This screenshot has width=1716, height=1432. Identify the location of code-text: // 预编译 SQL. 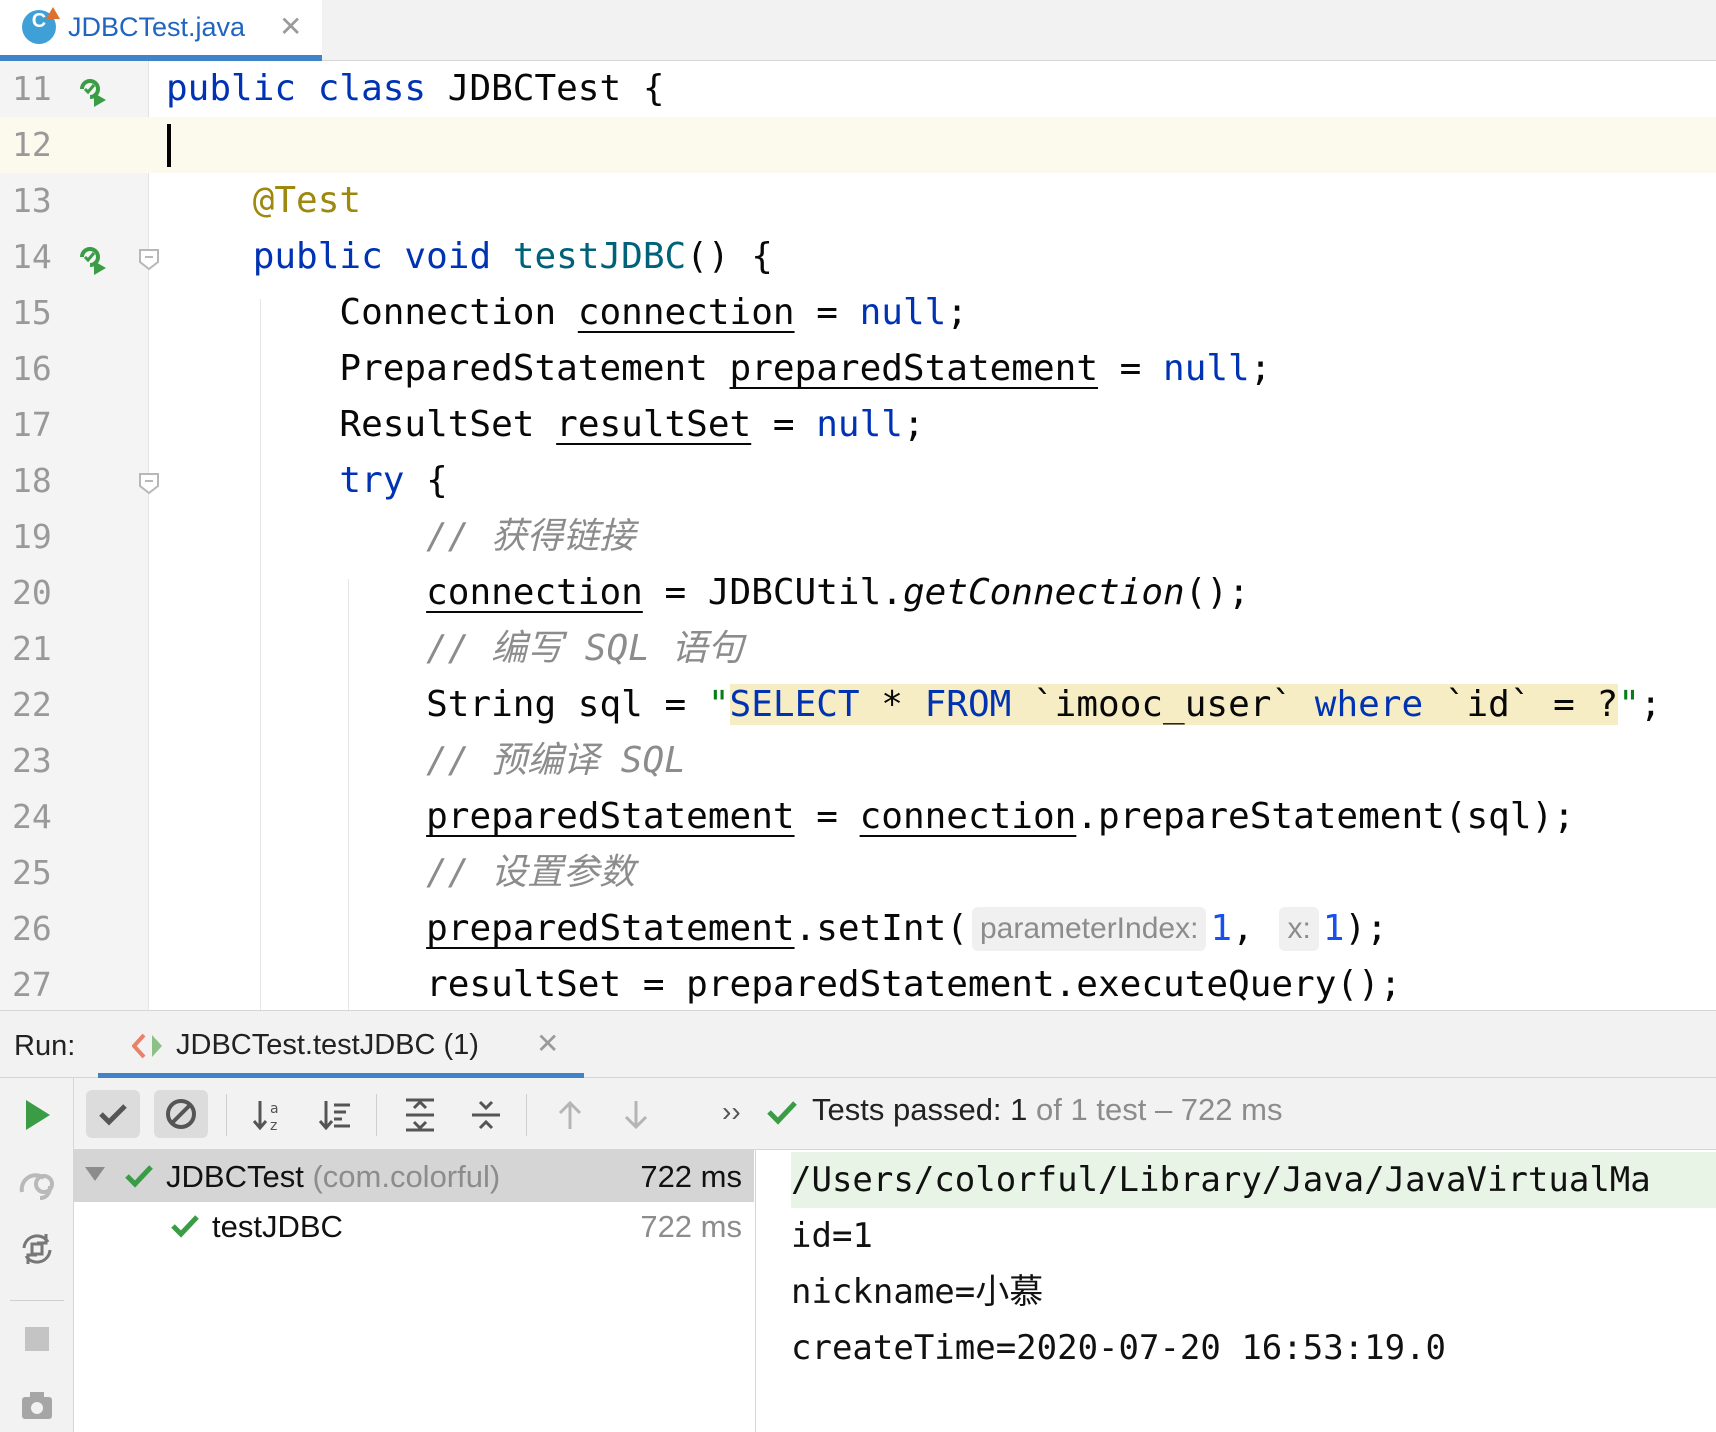
(556, 760).